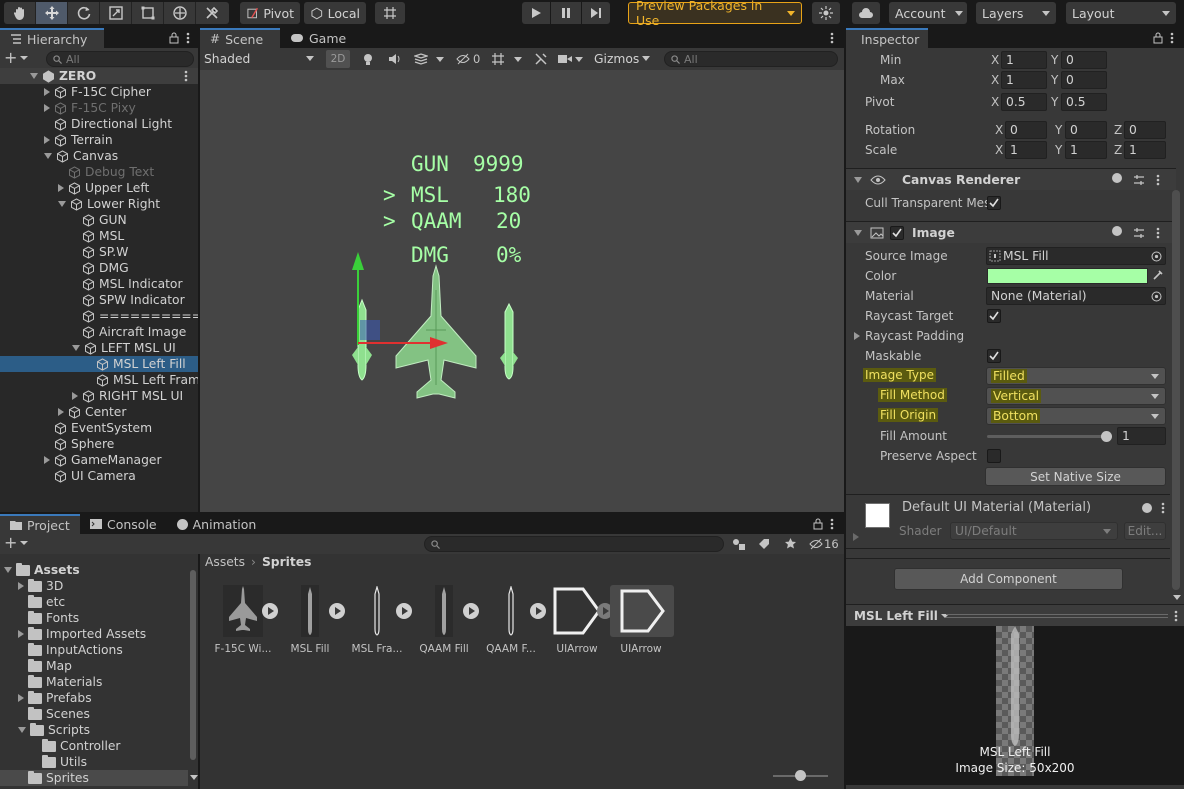 The image size is (1184, 789). Describe the element at coordinates (212, 13) in the screenshot. I see `custom-tools-icon` at that location.